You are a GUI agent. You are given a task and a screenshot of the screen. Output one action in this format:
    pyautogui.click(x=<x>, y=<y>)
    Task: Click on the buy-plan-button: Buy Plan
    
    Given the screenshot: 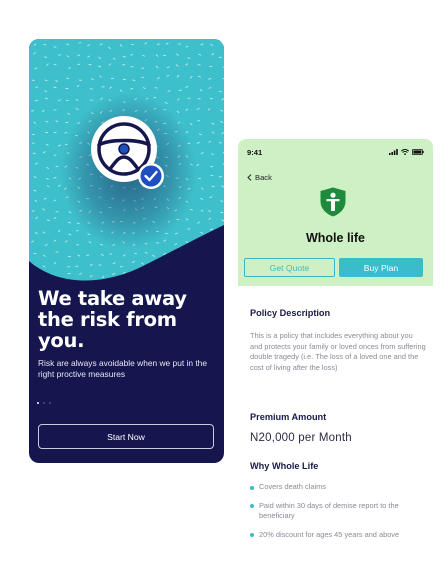 What is the action you would take?
    pyautogui.click(x=381, y=267)
    